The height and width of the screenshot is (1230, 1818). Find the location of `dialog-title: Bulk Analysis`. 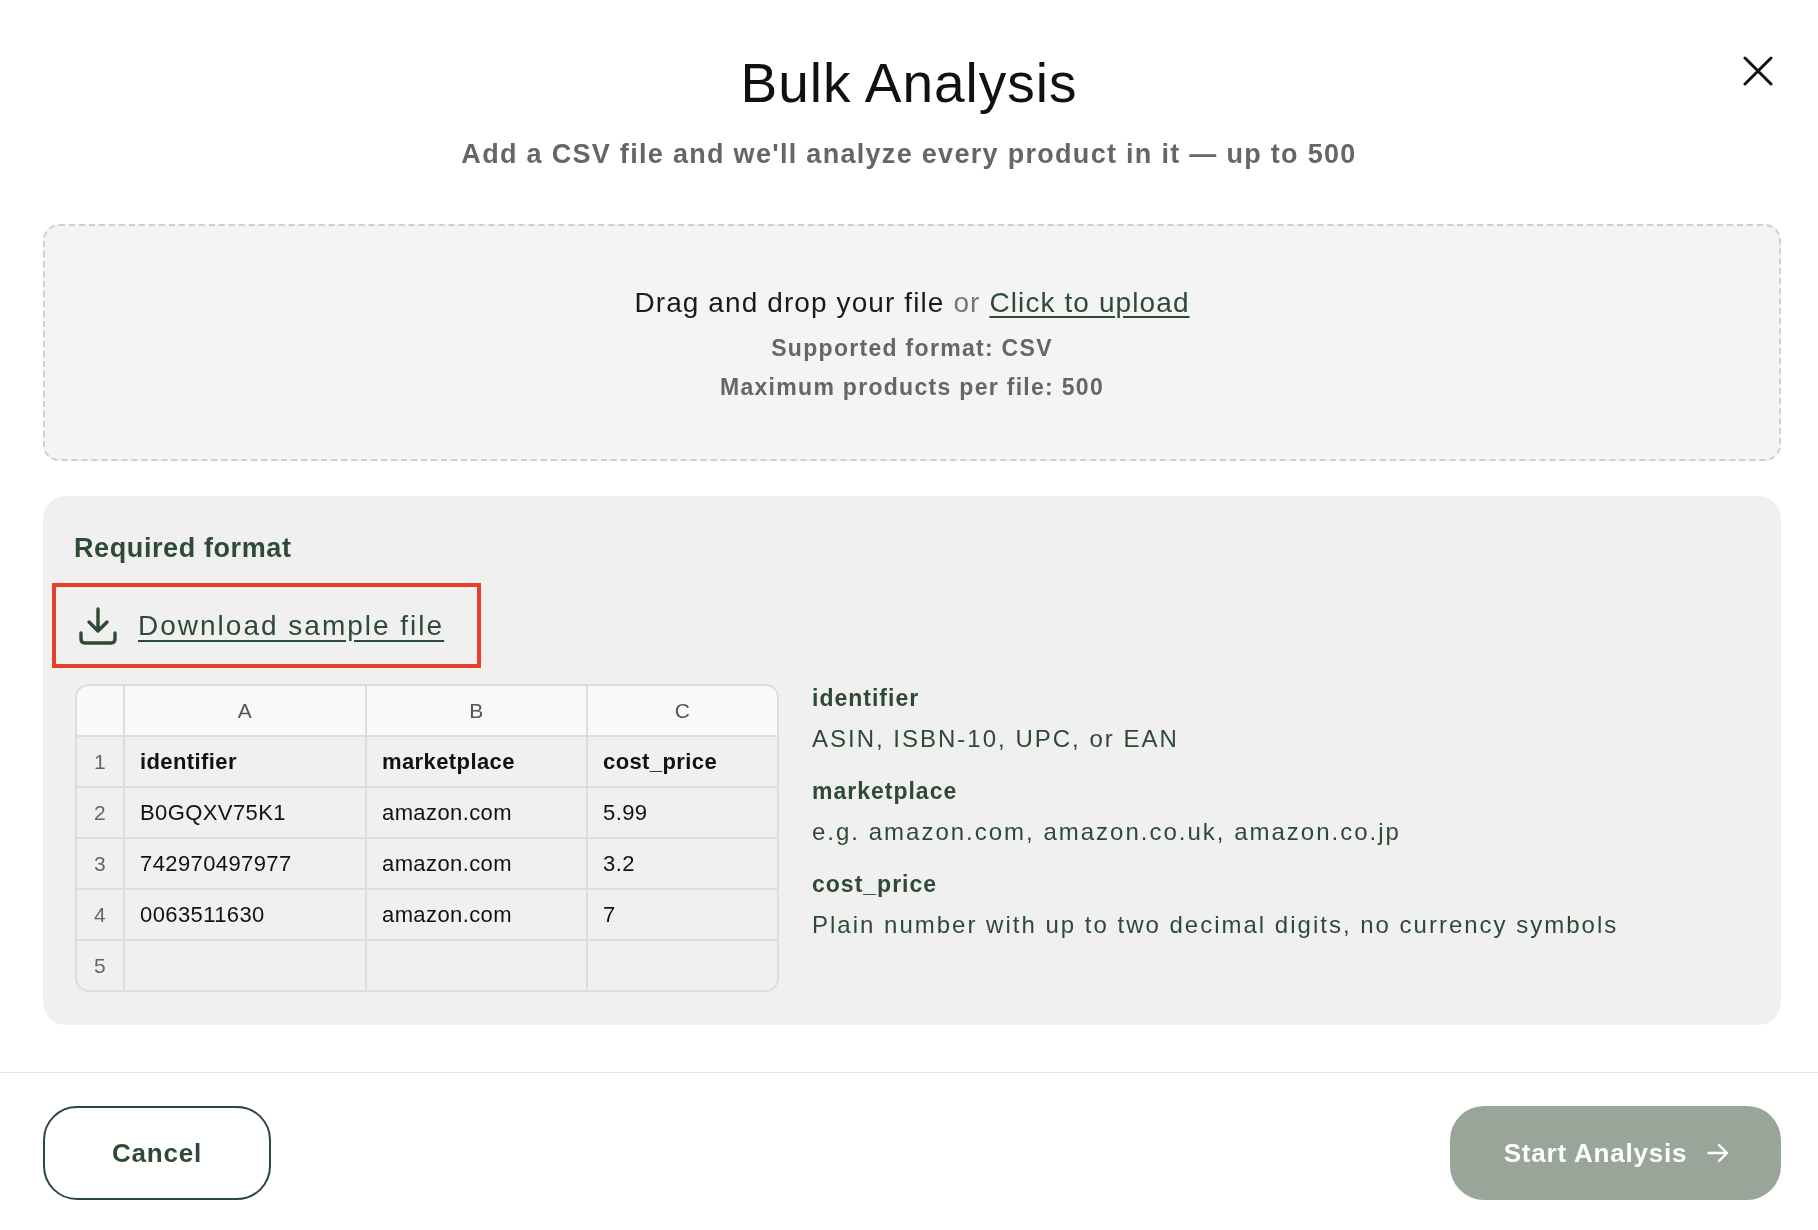

dialog-title: Bulk Analysis is located at coordinates (909, 83).